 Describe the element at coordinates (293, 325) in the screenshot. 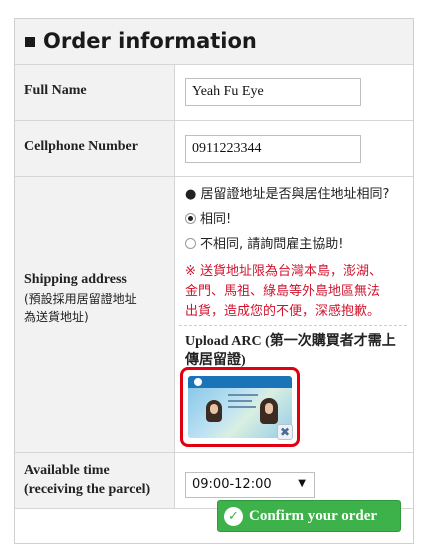

I see `divider` at that location.